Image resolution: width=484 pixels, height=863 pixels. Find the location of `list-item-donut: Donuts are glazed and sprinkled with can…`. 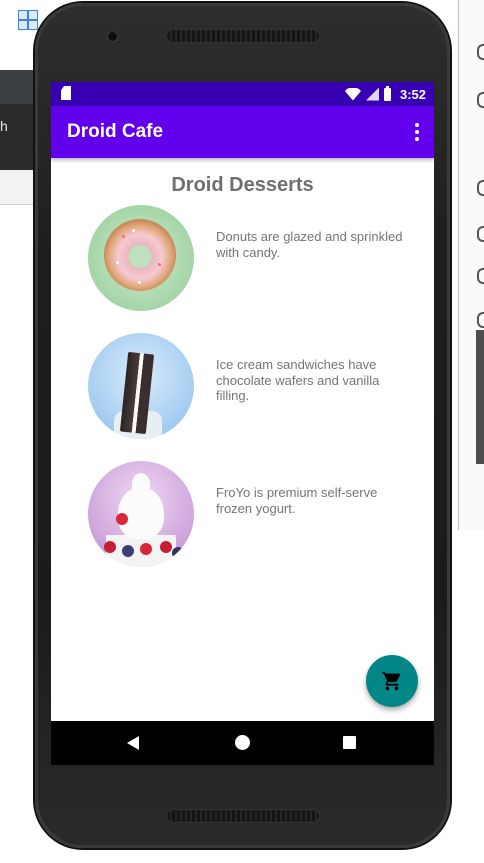

list-item-donut: Donuts are glazed and sprinkled with can… is located at coordinates (248, 258).